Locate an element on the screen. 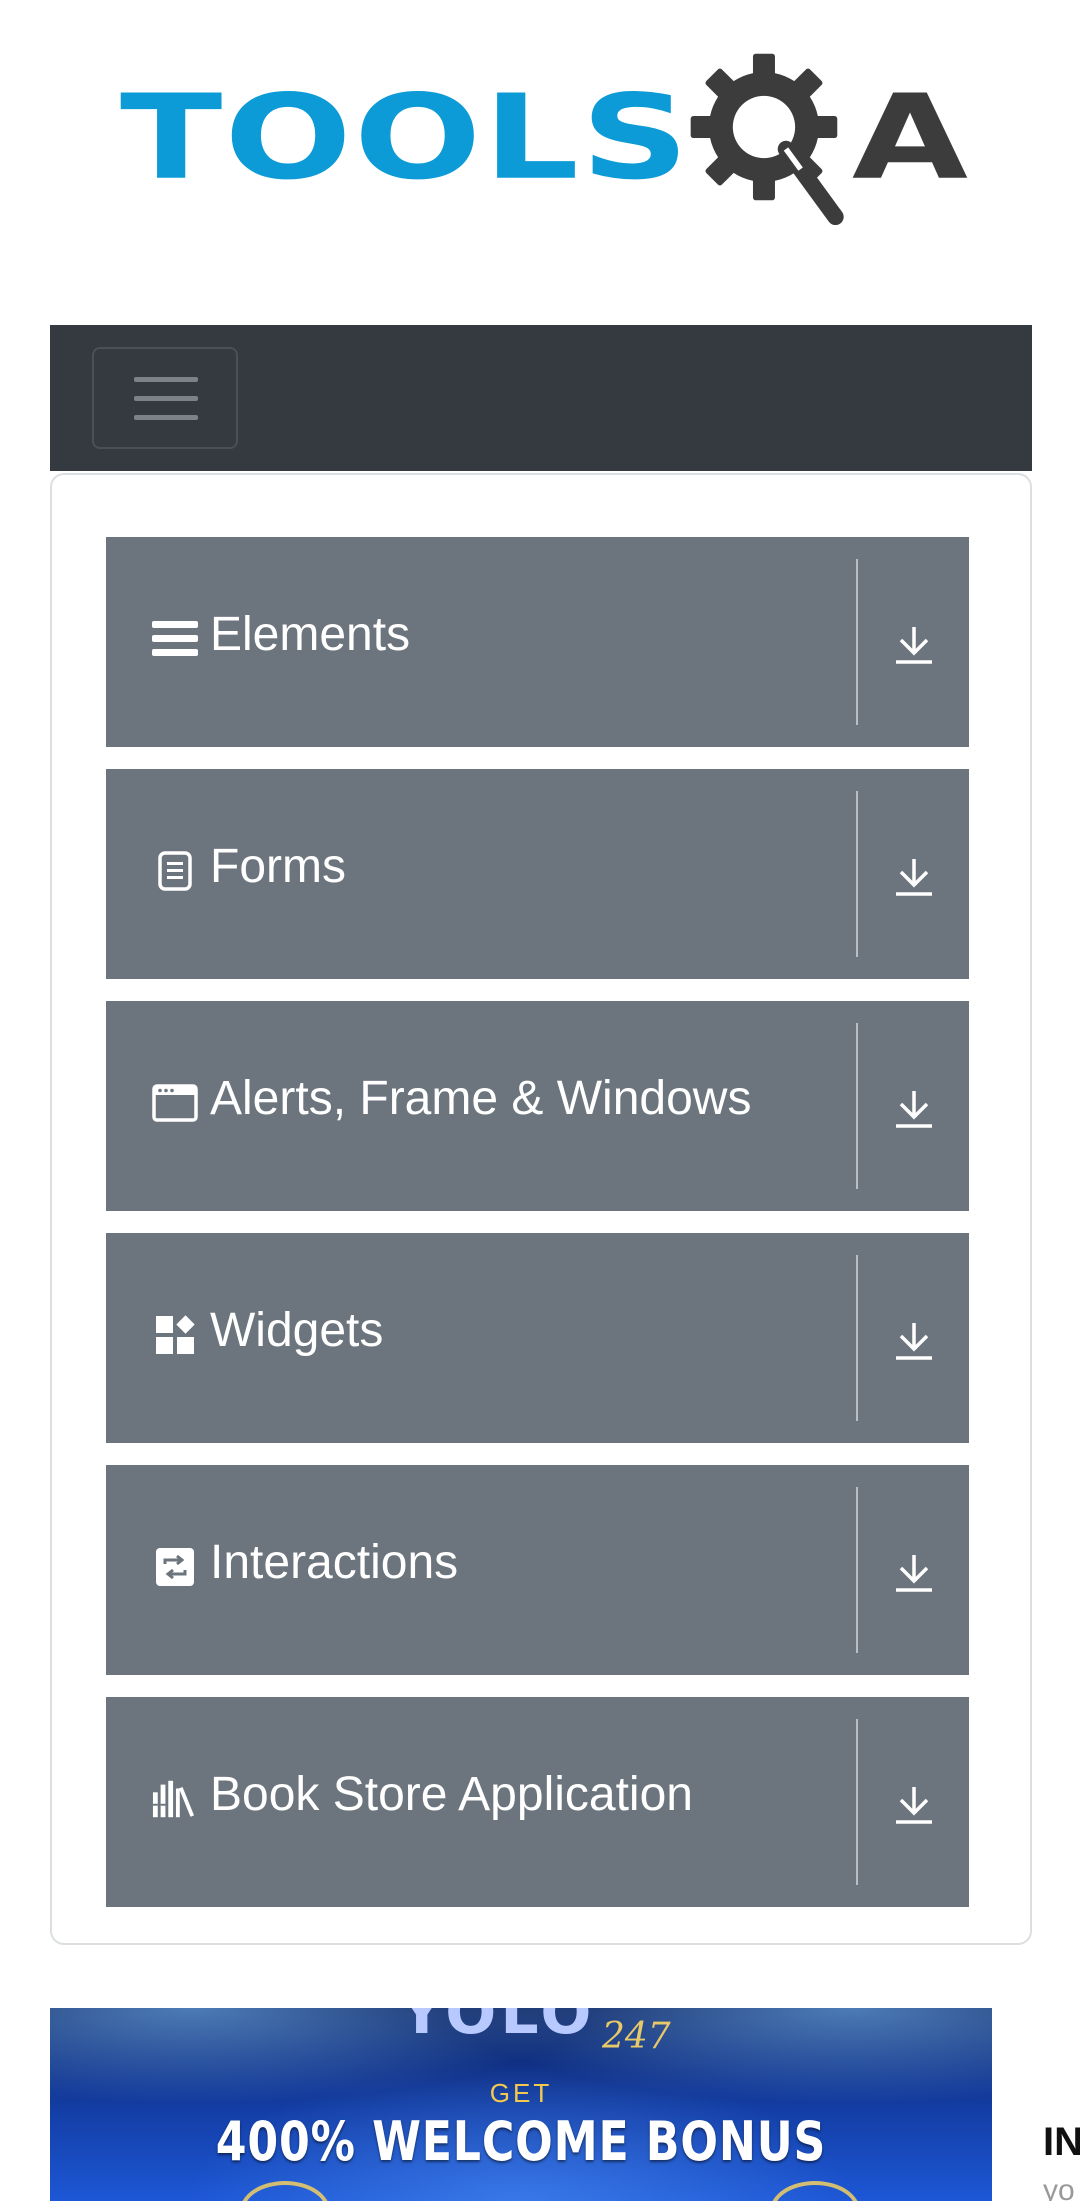 The image size is (1080, 2201). navbar-toggler-button is located at coordinates (165, 398).